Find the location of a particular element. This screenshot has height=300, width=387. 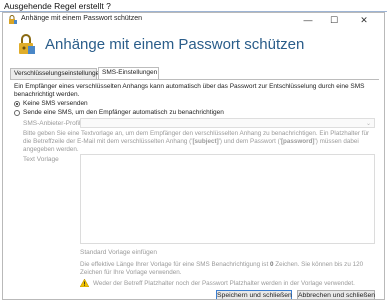

dialog-header: Anhänge mit einem Passwort schützen is located at coordinates (193, 45).